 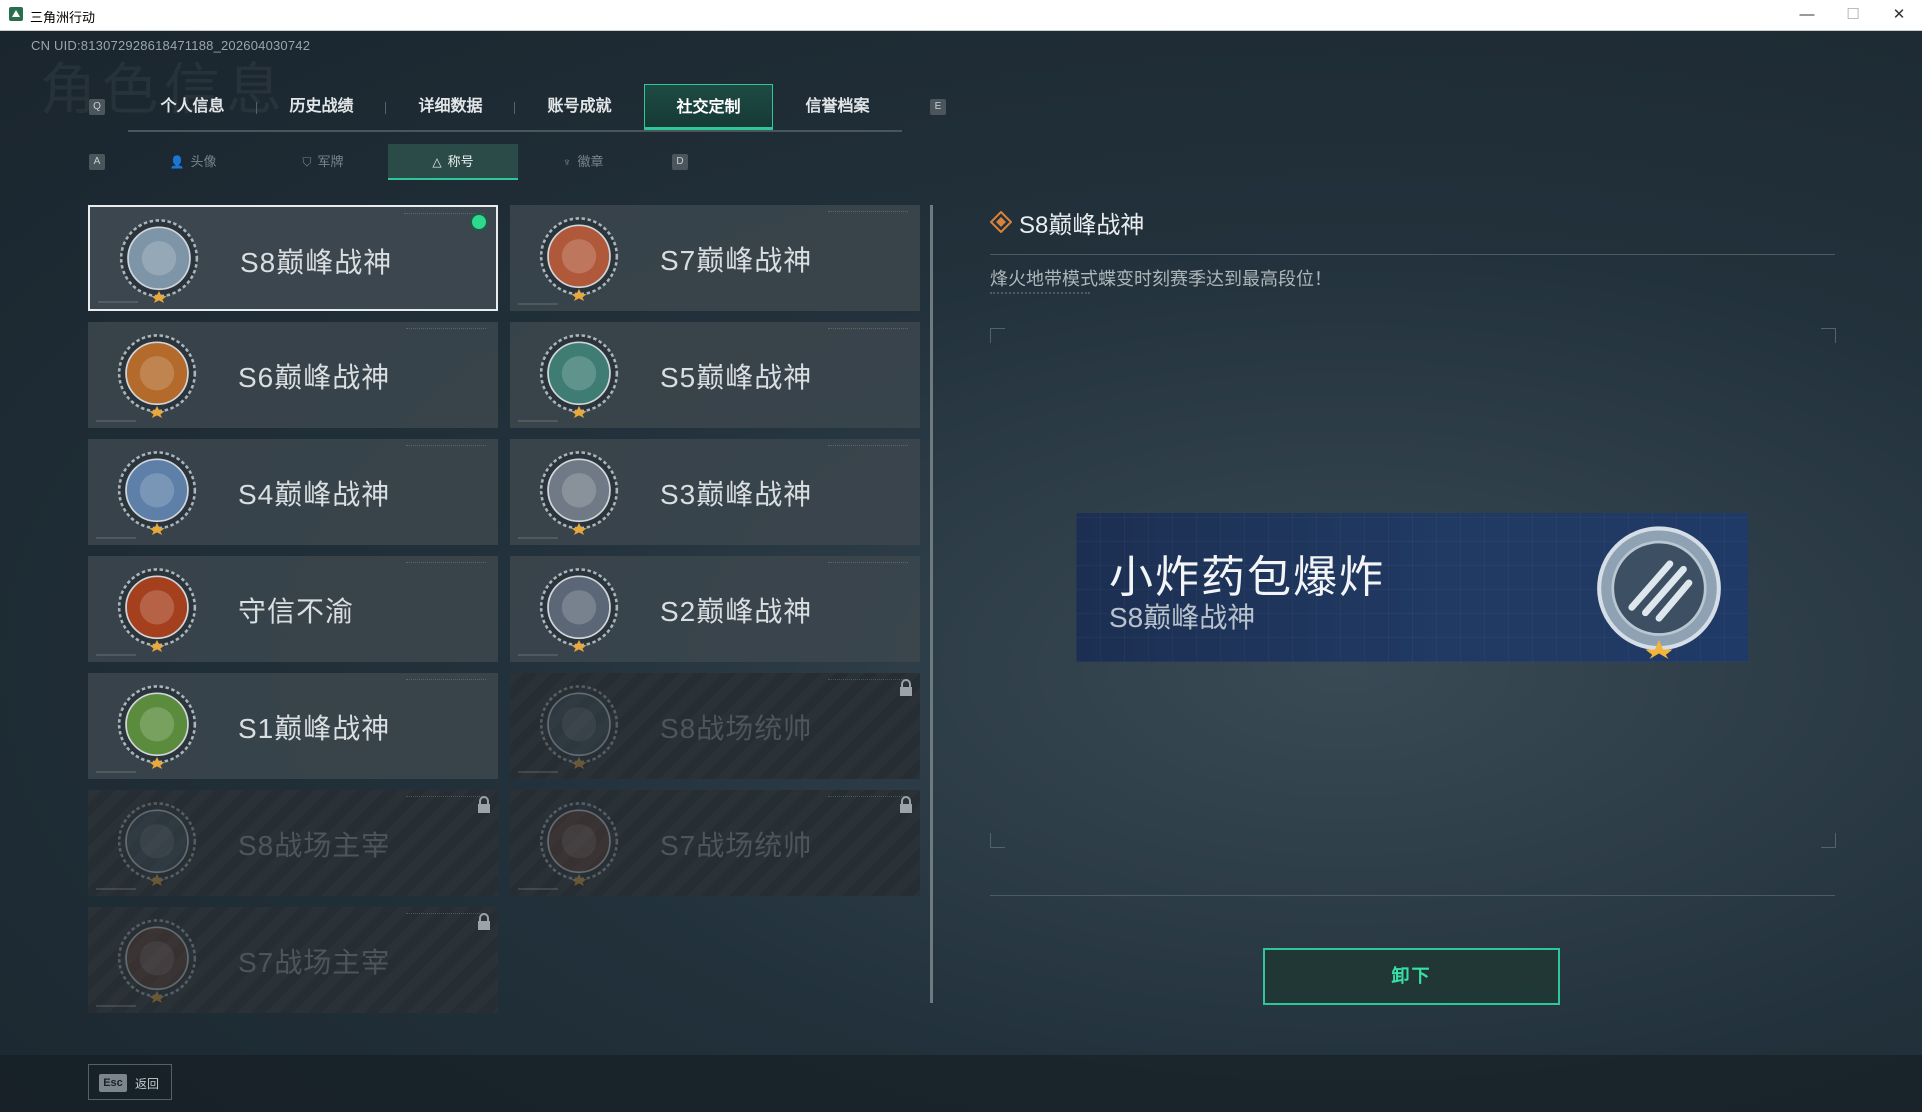 What do you see at coordinates (63, 17) in the screenshot?
I see `window-title: 三角洲行动` at bounding box center [63, 17].